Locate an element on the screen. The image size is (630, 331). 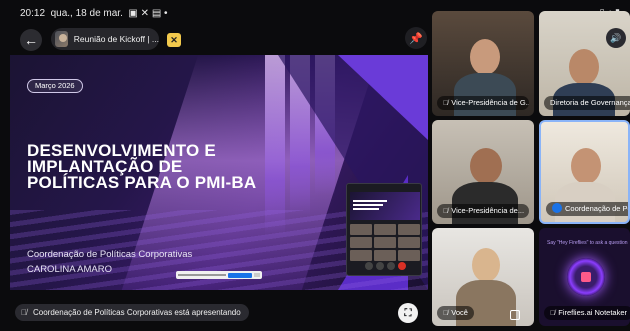
thumbnail-slide is located at coordinates (385, 206).